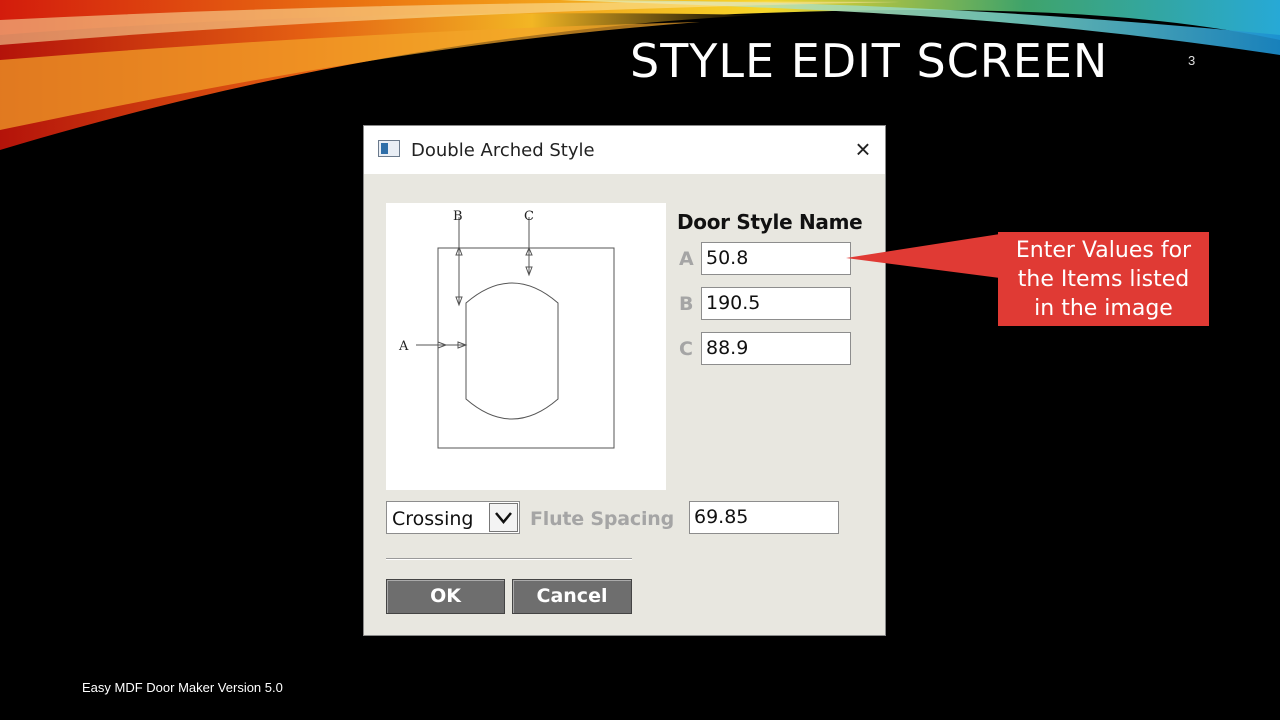 This screenshot has height=720, width=1280. What do you see at coordinates (1103, 250) in the screenshot?
I see `callout-line: Enter Values for` at bounding box center [1103, 250].